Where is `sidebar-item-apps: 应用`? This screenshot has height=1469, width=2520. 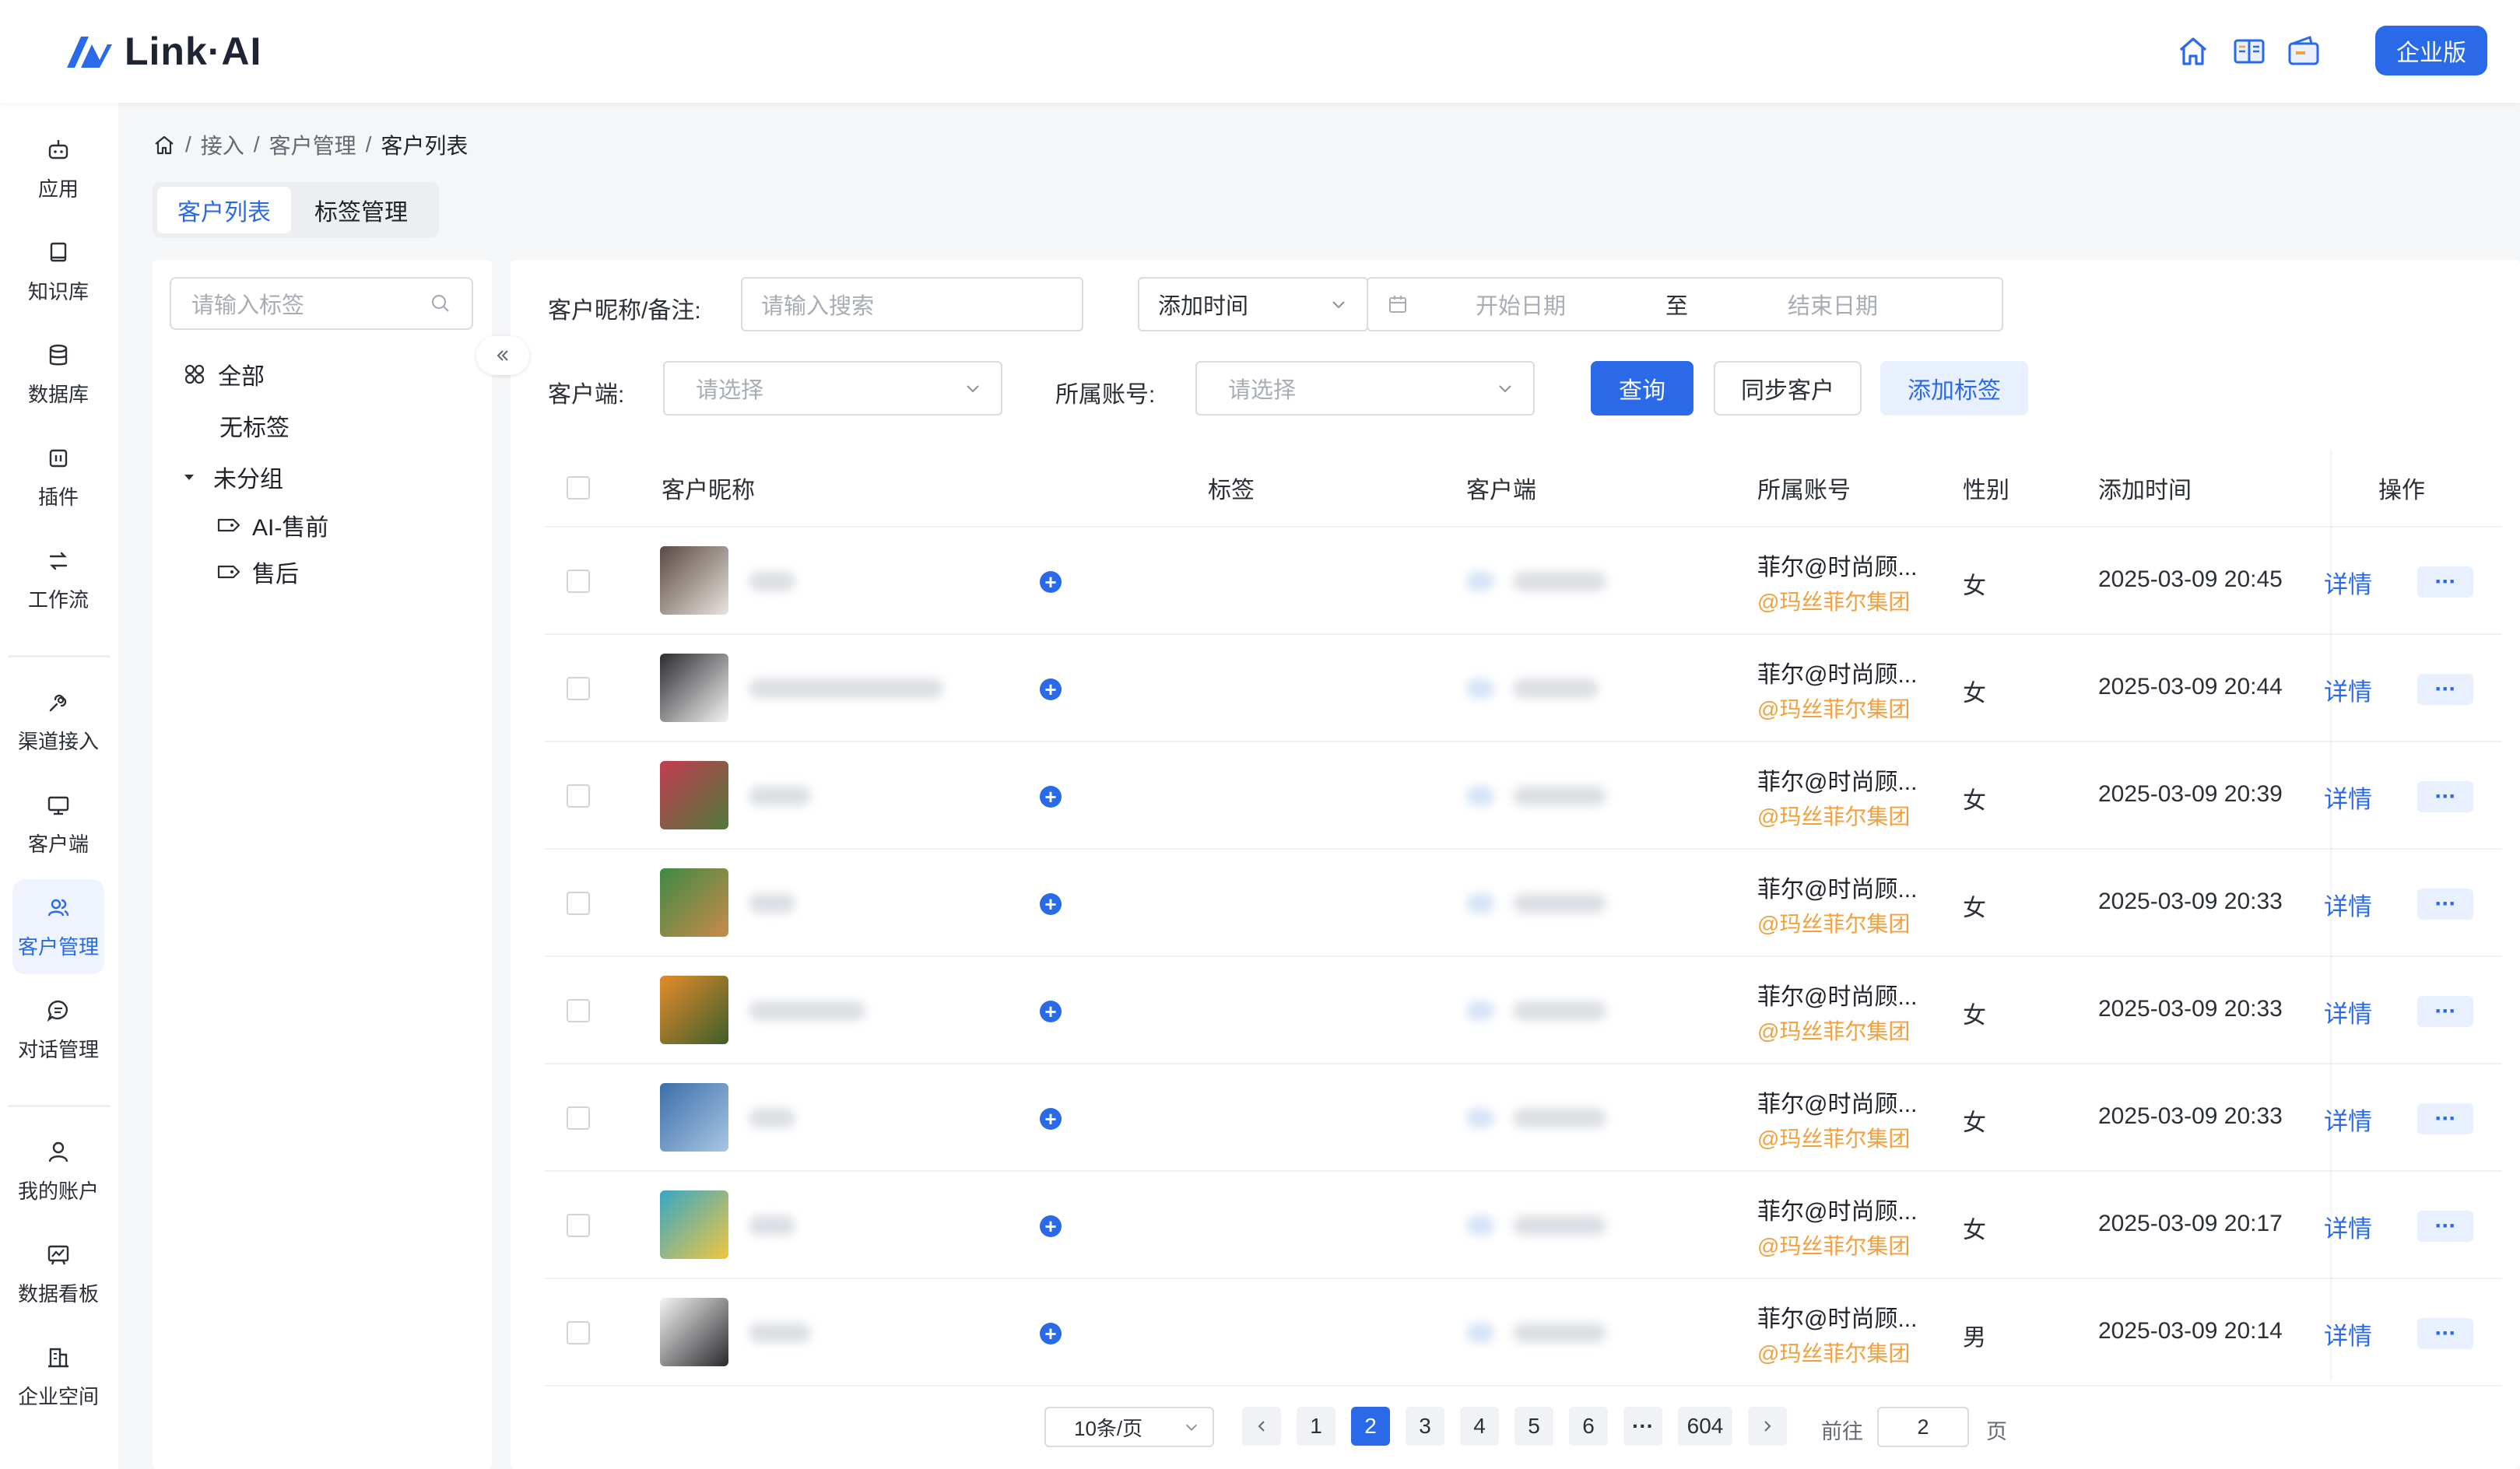
sidebar-item-apps: 应用 is located at coordinates (58, 168).